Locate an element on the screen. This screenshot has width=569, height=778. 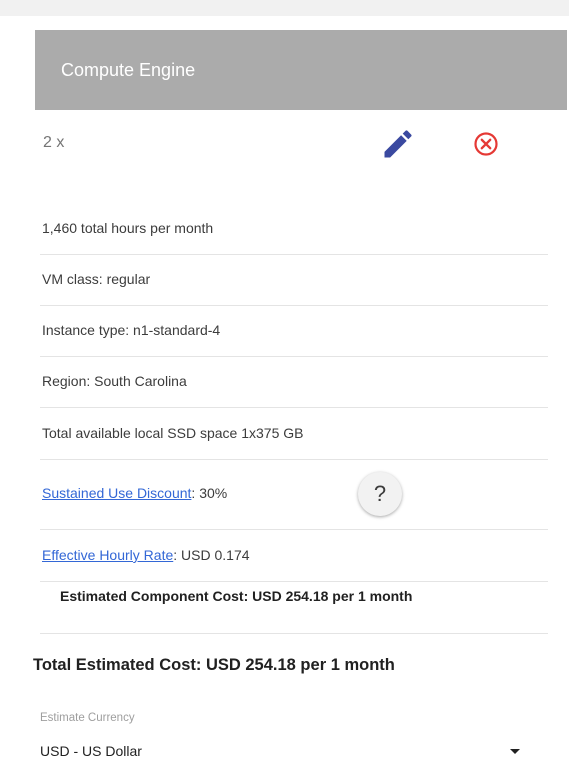
remove-button is located at coordinates (486, 144).